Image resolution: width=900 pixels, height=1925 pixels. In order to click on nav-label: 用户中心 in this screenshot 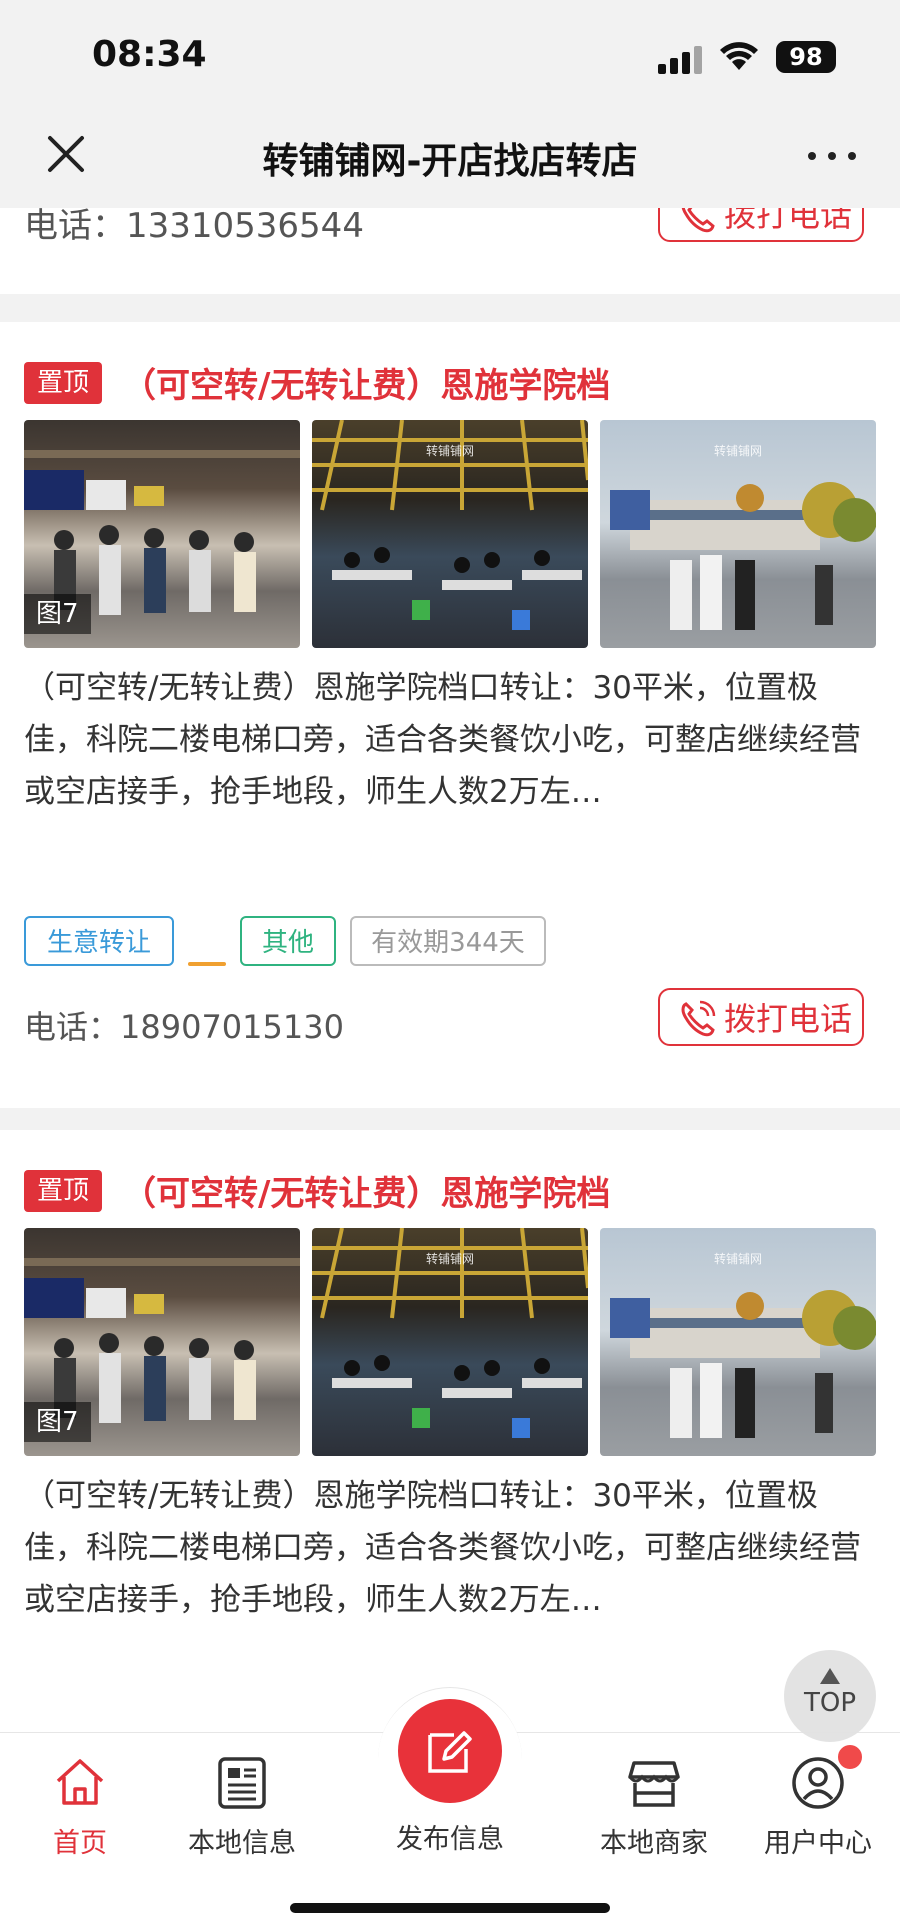, I will do `click(818, 1843)`.